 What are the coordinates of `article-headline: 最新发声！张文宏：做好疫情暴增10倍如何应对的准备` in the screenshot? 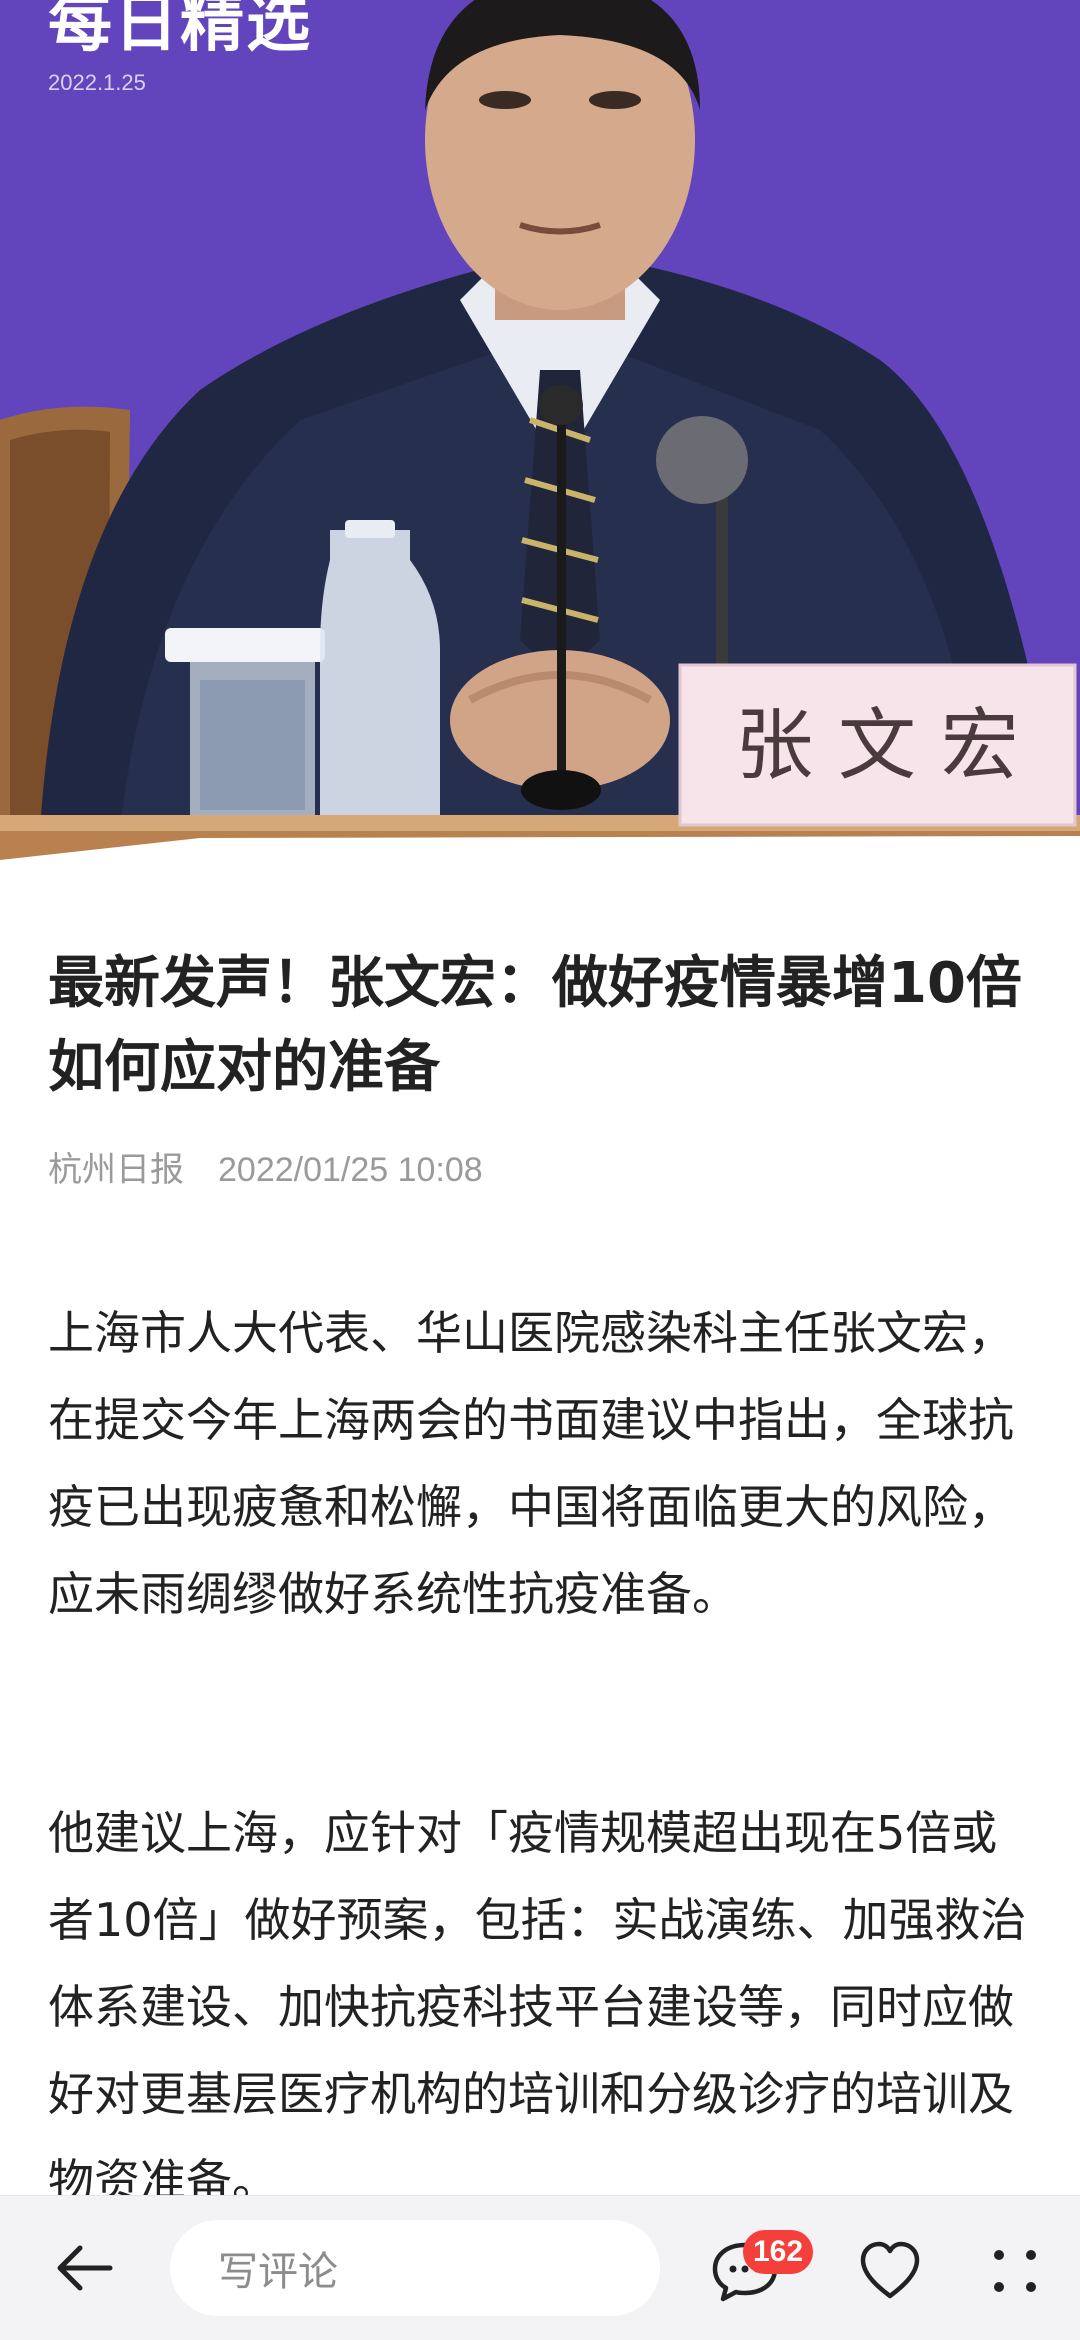 It's located at (535, 1025).